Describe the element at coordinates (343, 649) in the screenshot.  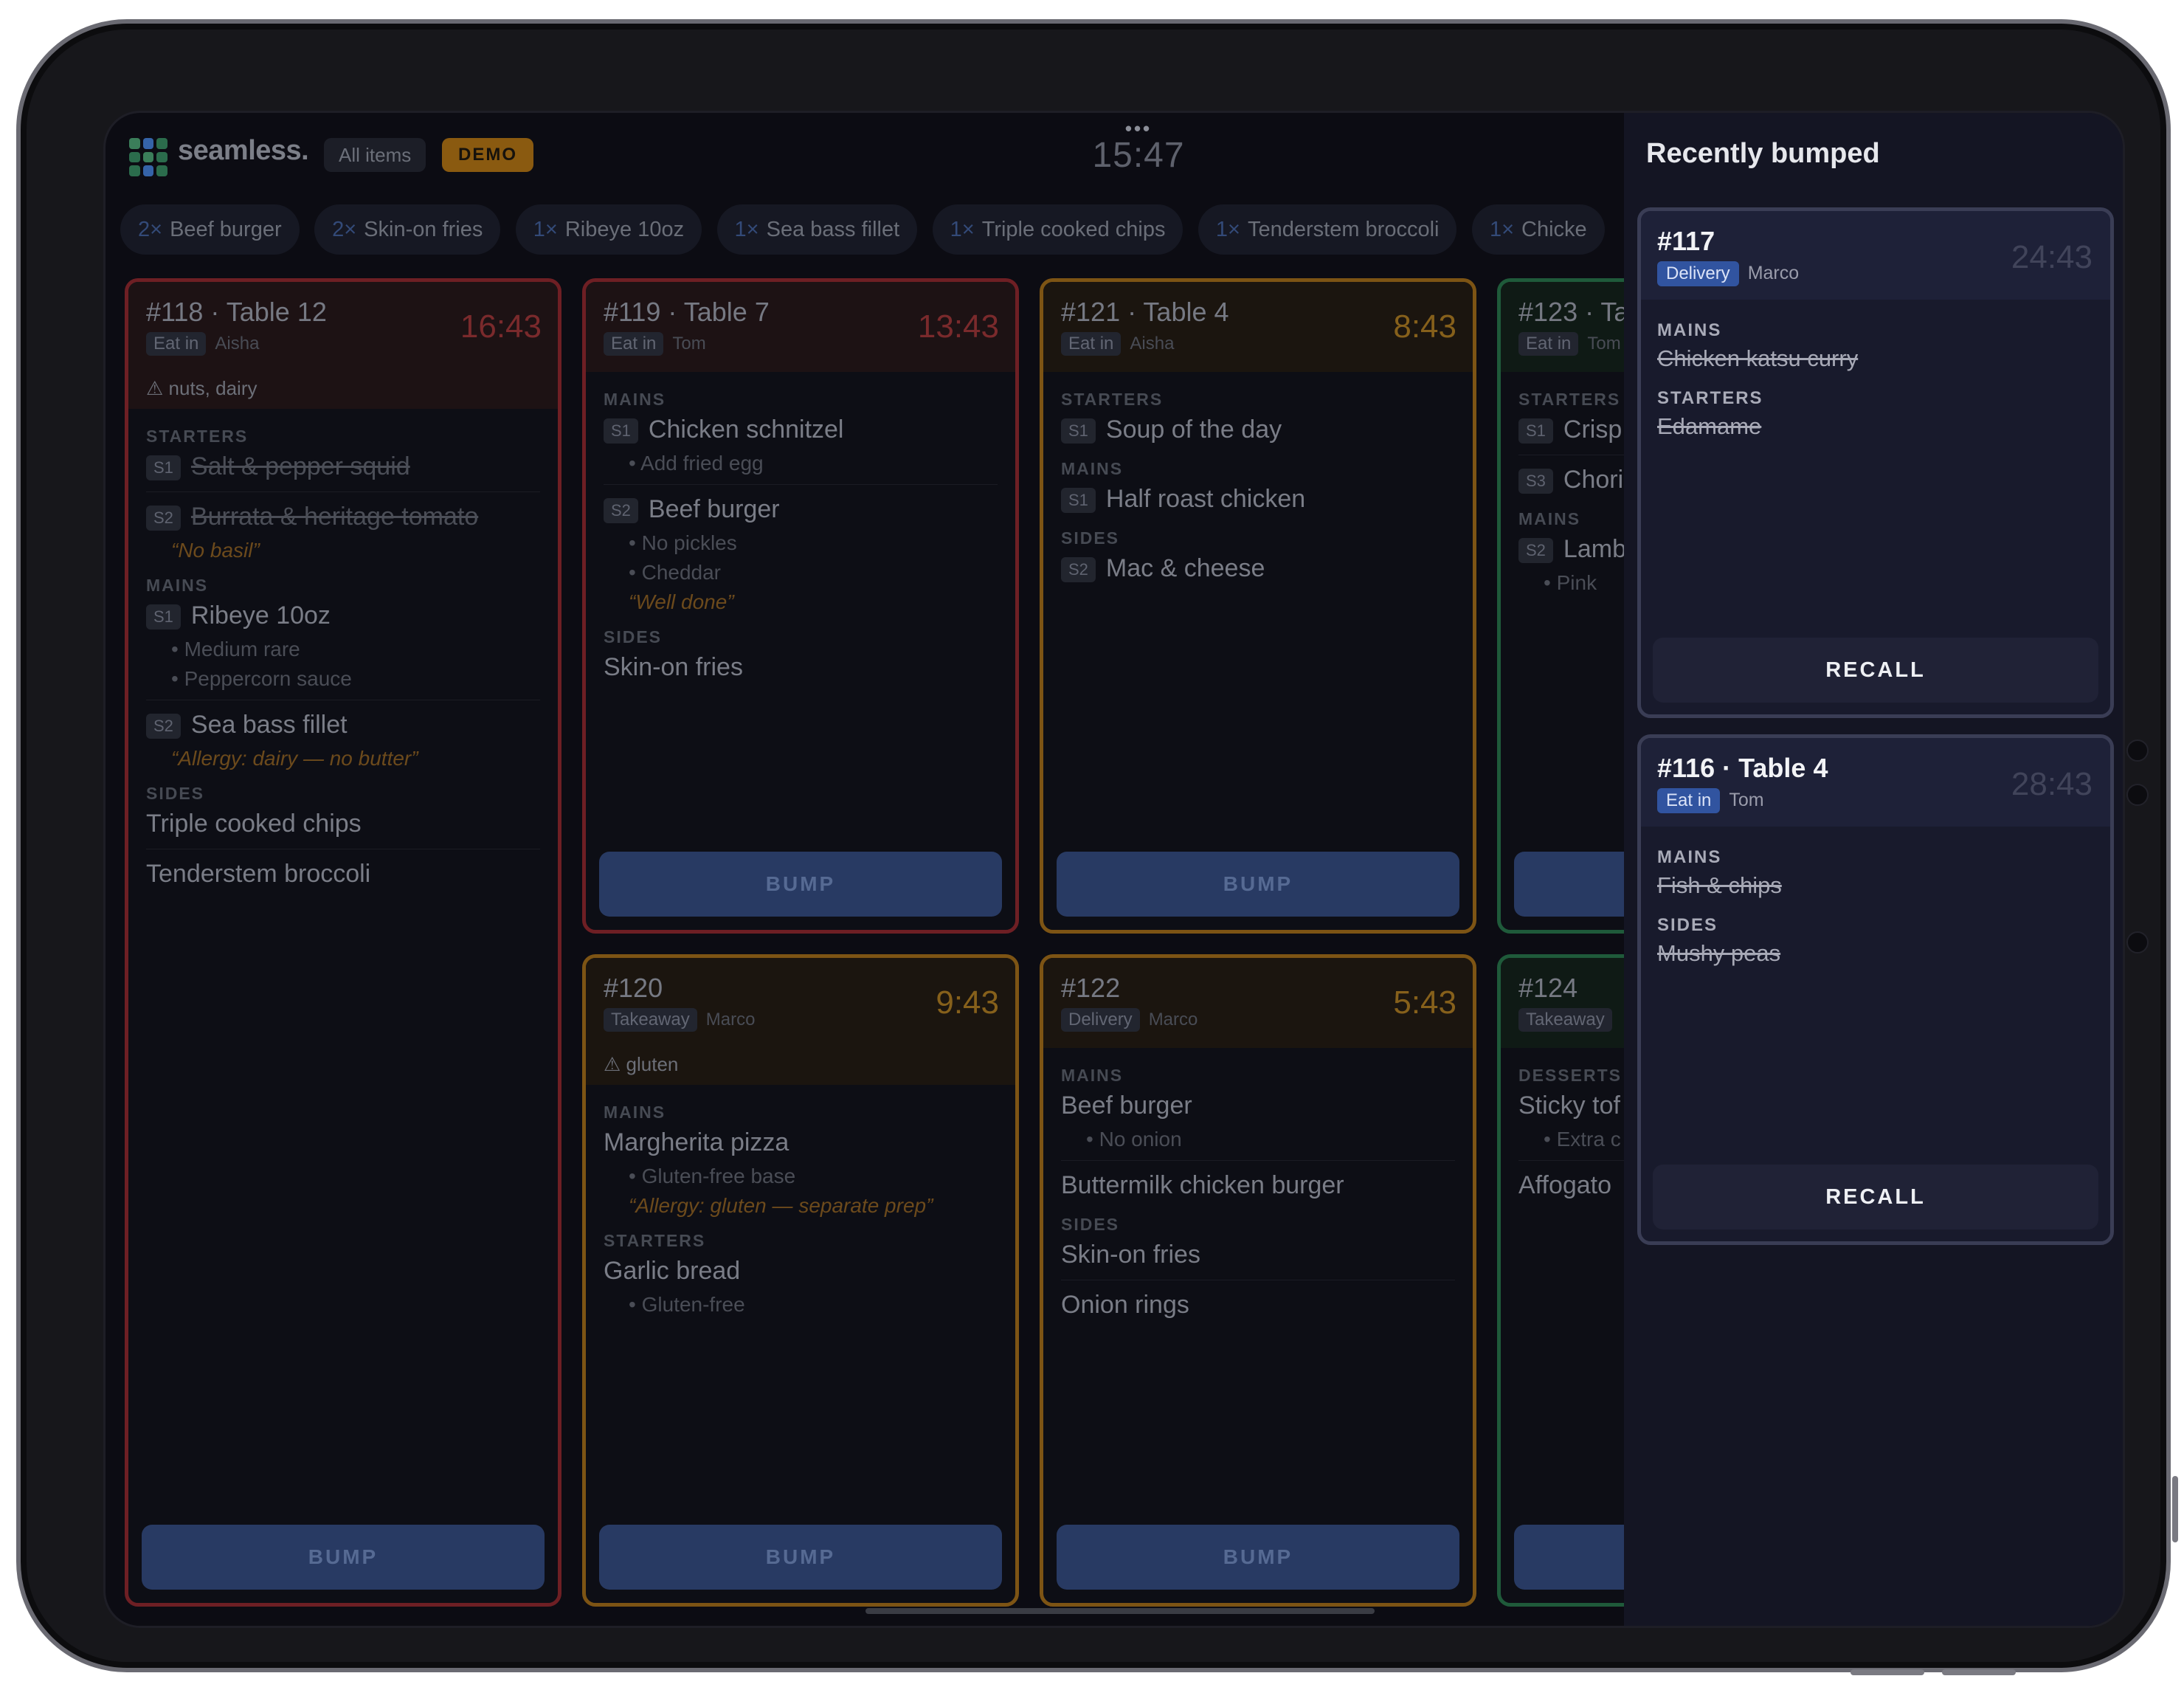
I see `item-modifier: Medium rare` at that location.